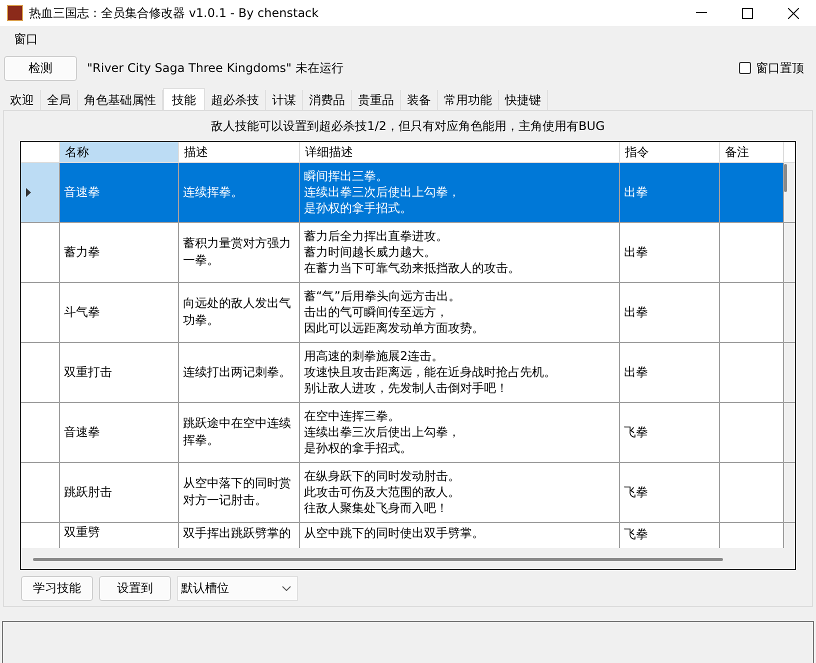 Image resolution: width=816 pixels, height=663 pixels. Describe the element at coordinates (239, 152) in the screenshot. I see `column-header: 描述` at that location.